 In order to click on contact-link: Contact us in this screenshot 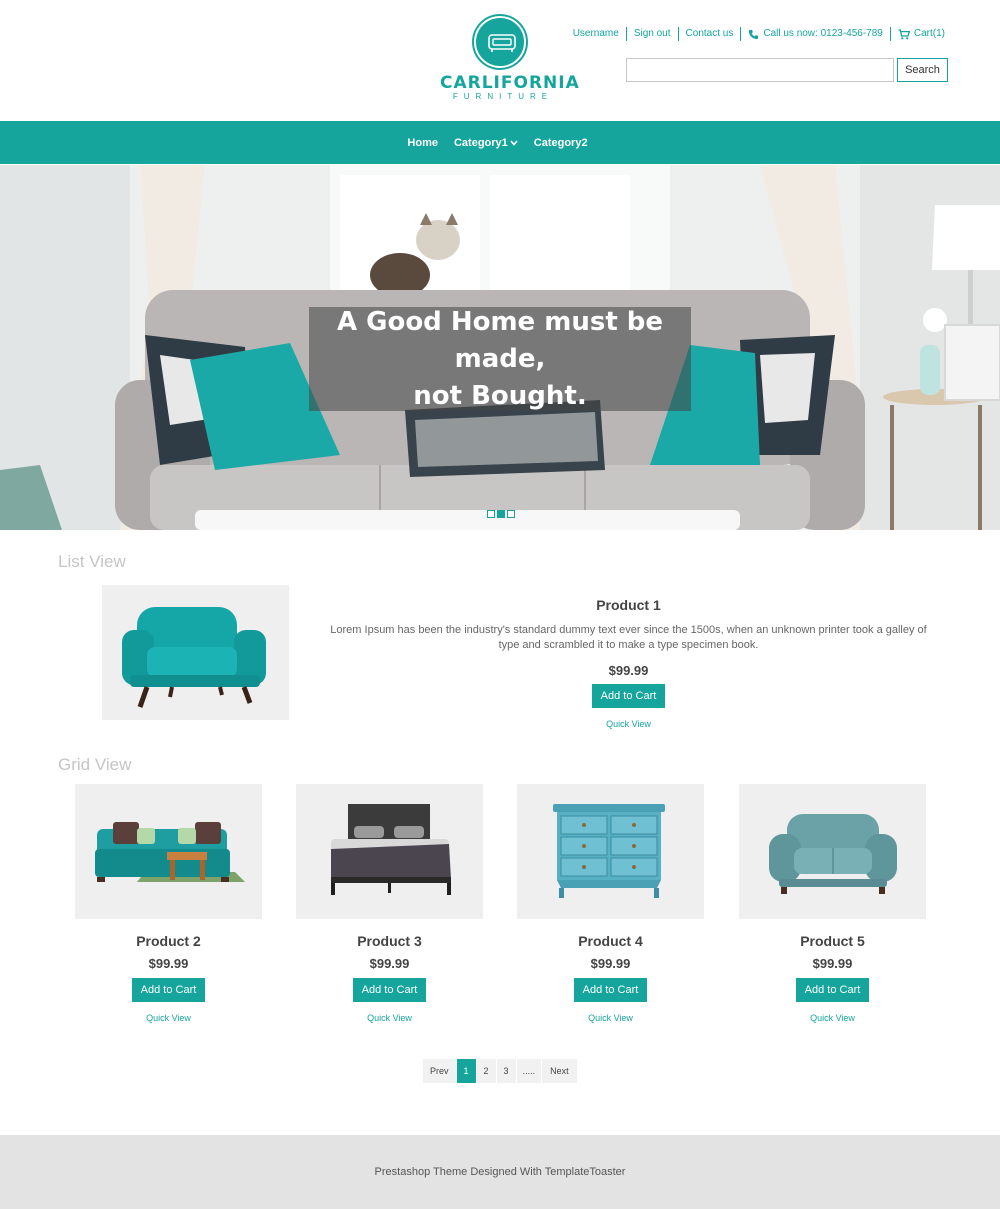, I will do `click(709, 34)`.